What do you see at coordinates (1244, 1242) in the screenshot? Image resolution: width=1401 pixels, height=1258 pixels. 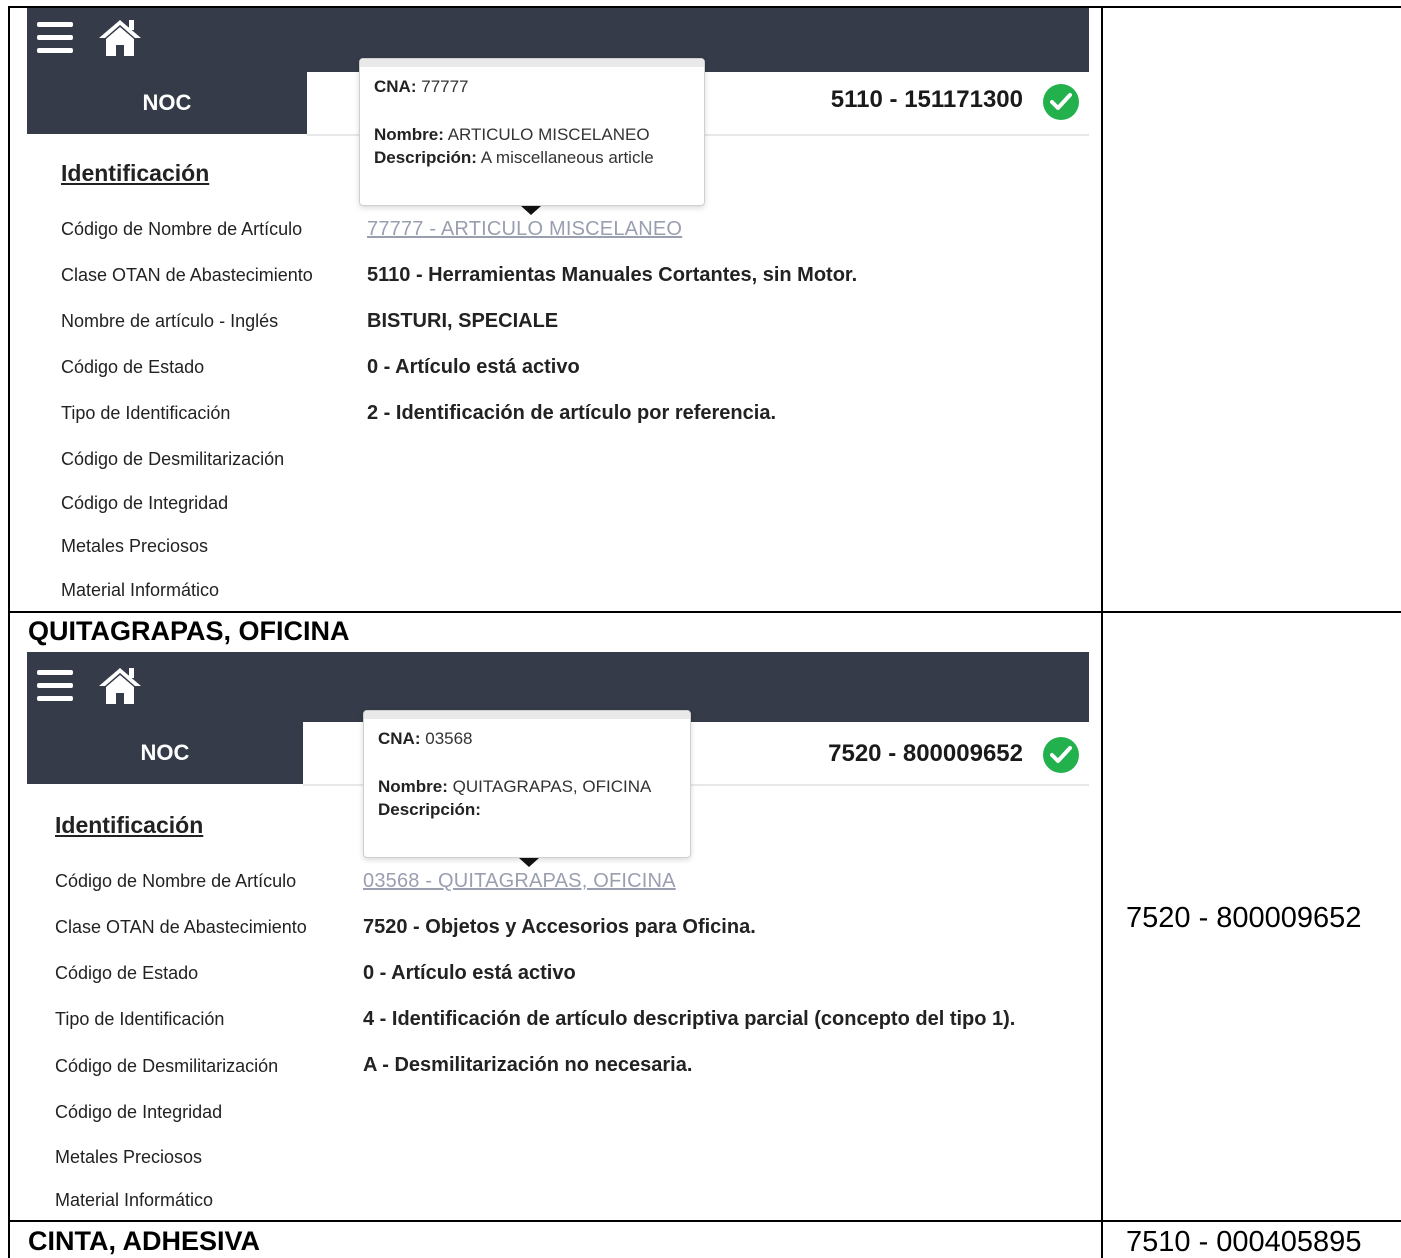 I see `row-noc-value: 7510 - 000405895` at bounding box center [1244, 1242].